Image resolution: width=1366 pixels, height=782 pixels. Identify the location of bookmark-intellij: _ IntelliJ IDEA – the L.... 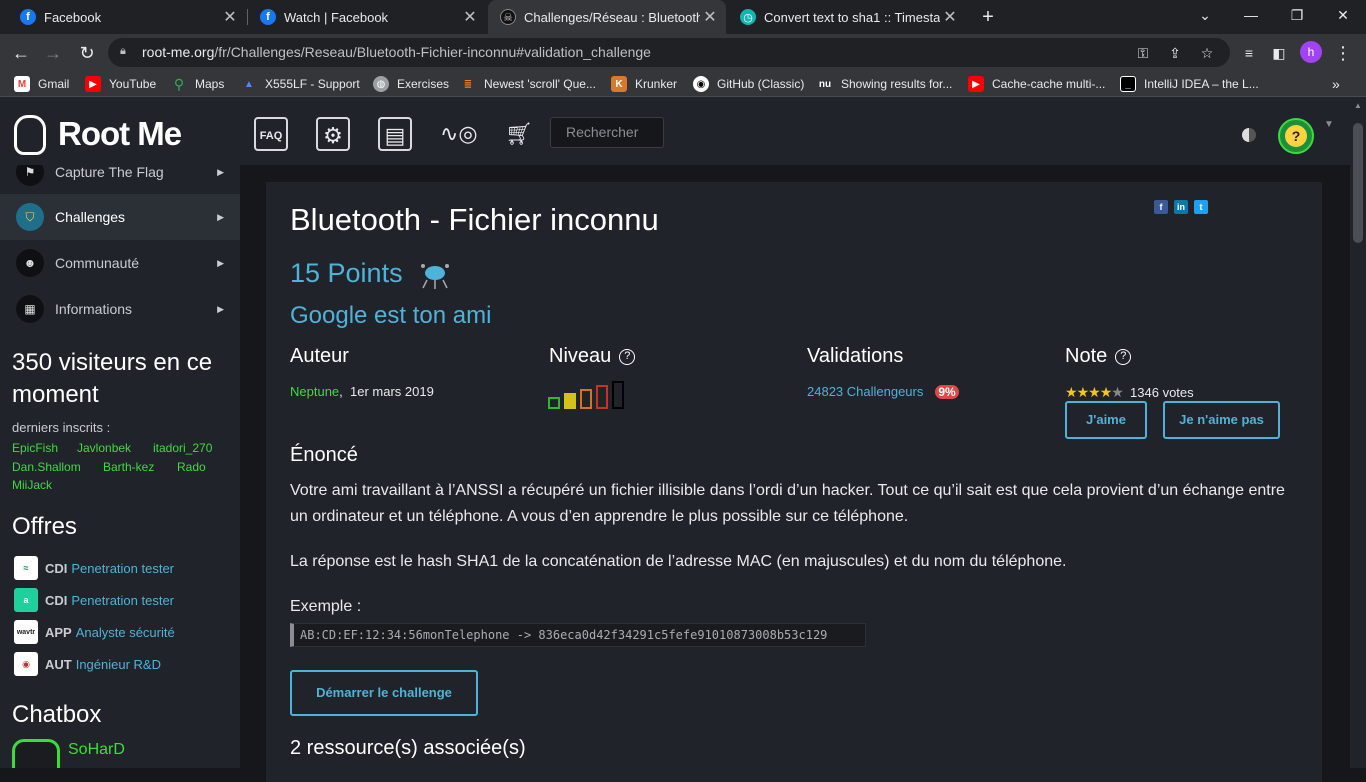
(1189, 84).